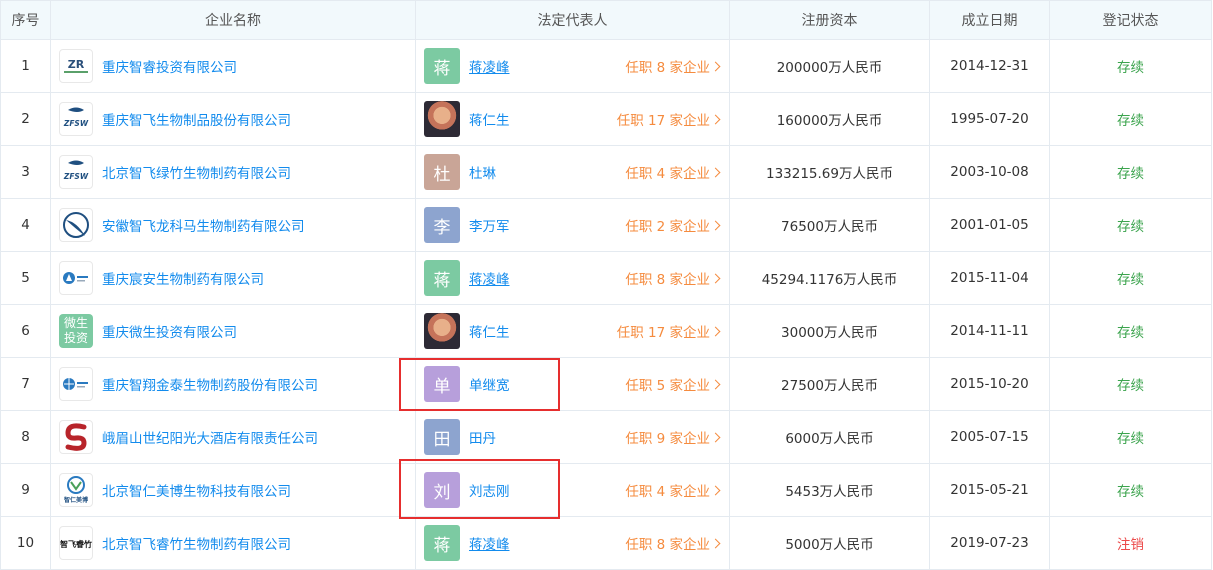 This screenshot has height=570, width=1213. I want to click on company-name-link: 北京智飞睿竹生物制药有限公司, so click(196, 543).